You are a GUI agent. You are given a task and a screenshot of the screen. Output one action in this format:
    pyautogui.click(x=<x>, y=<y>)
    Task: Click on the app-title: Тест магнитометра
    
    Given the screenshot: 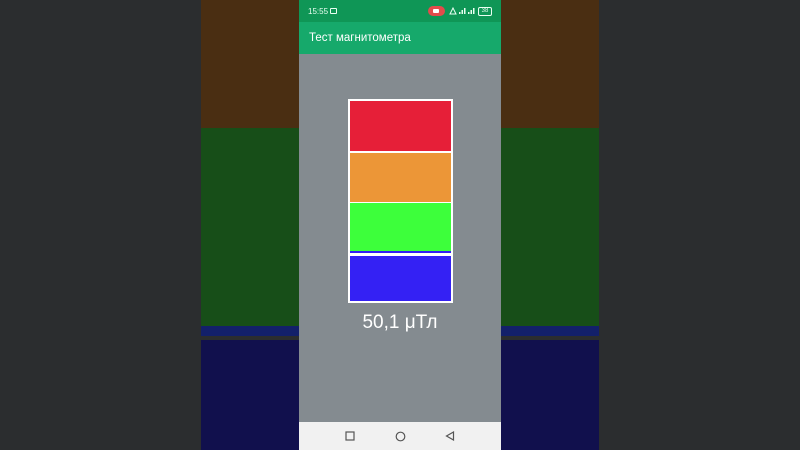 What is the action you would take?
    pyautogui.click(x=360, y=38)
    